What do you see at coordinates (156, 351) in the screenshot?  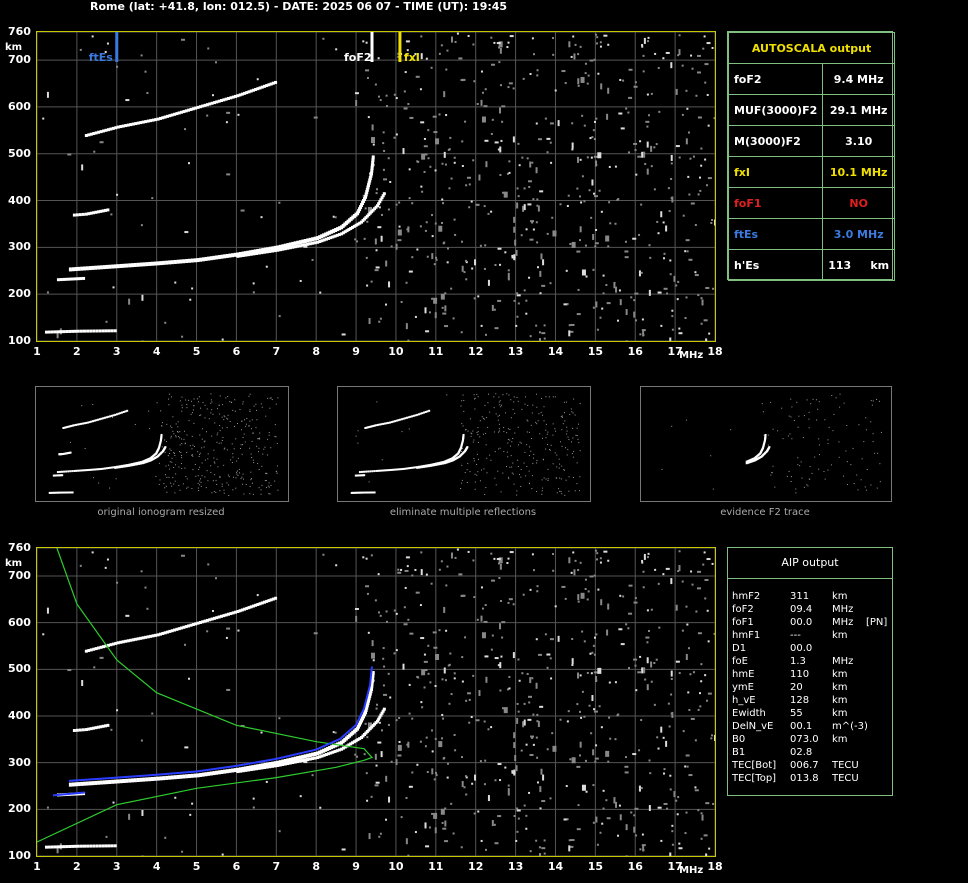 I see `x-tick-label: 4` at bounding box center [156, 351].